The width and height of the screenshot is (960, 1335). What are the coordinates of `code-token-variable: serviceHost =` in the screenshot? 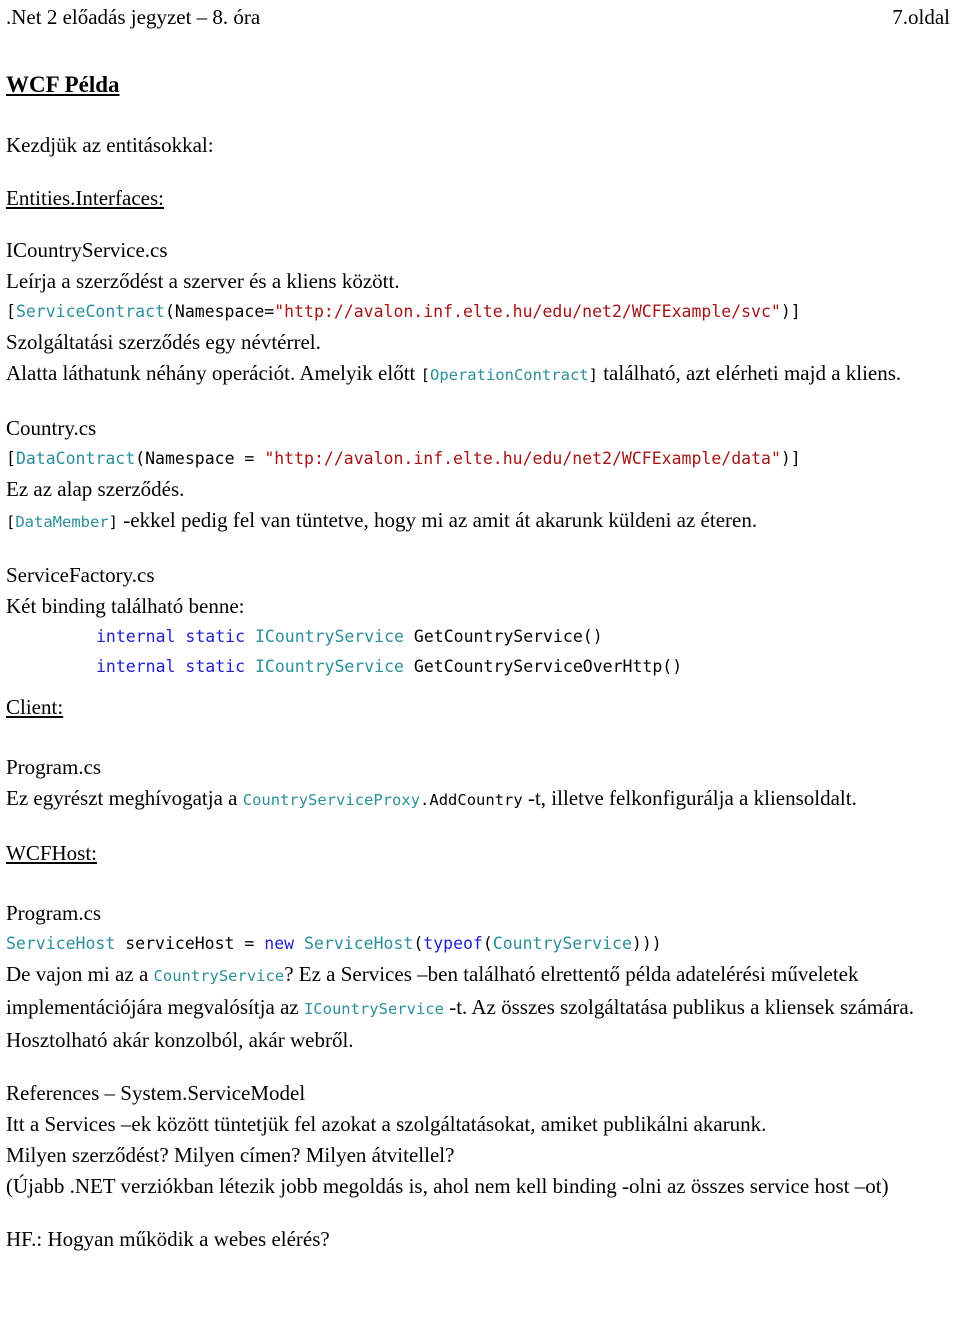 It's located at (190, 943).